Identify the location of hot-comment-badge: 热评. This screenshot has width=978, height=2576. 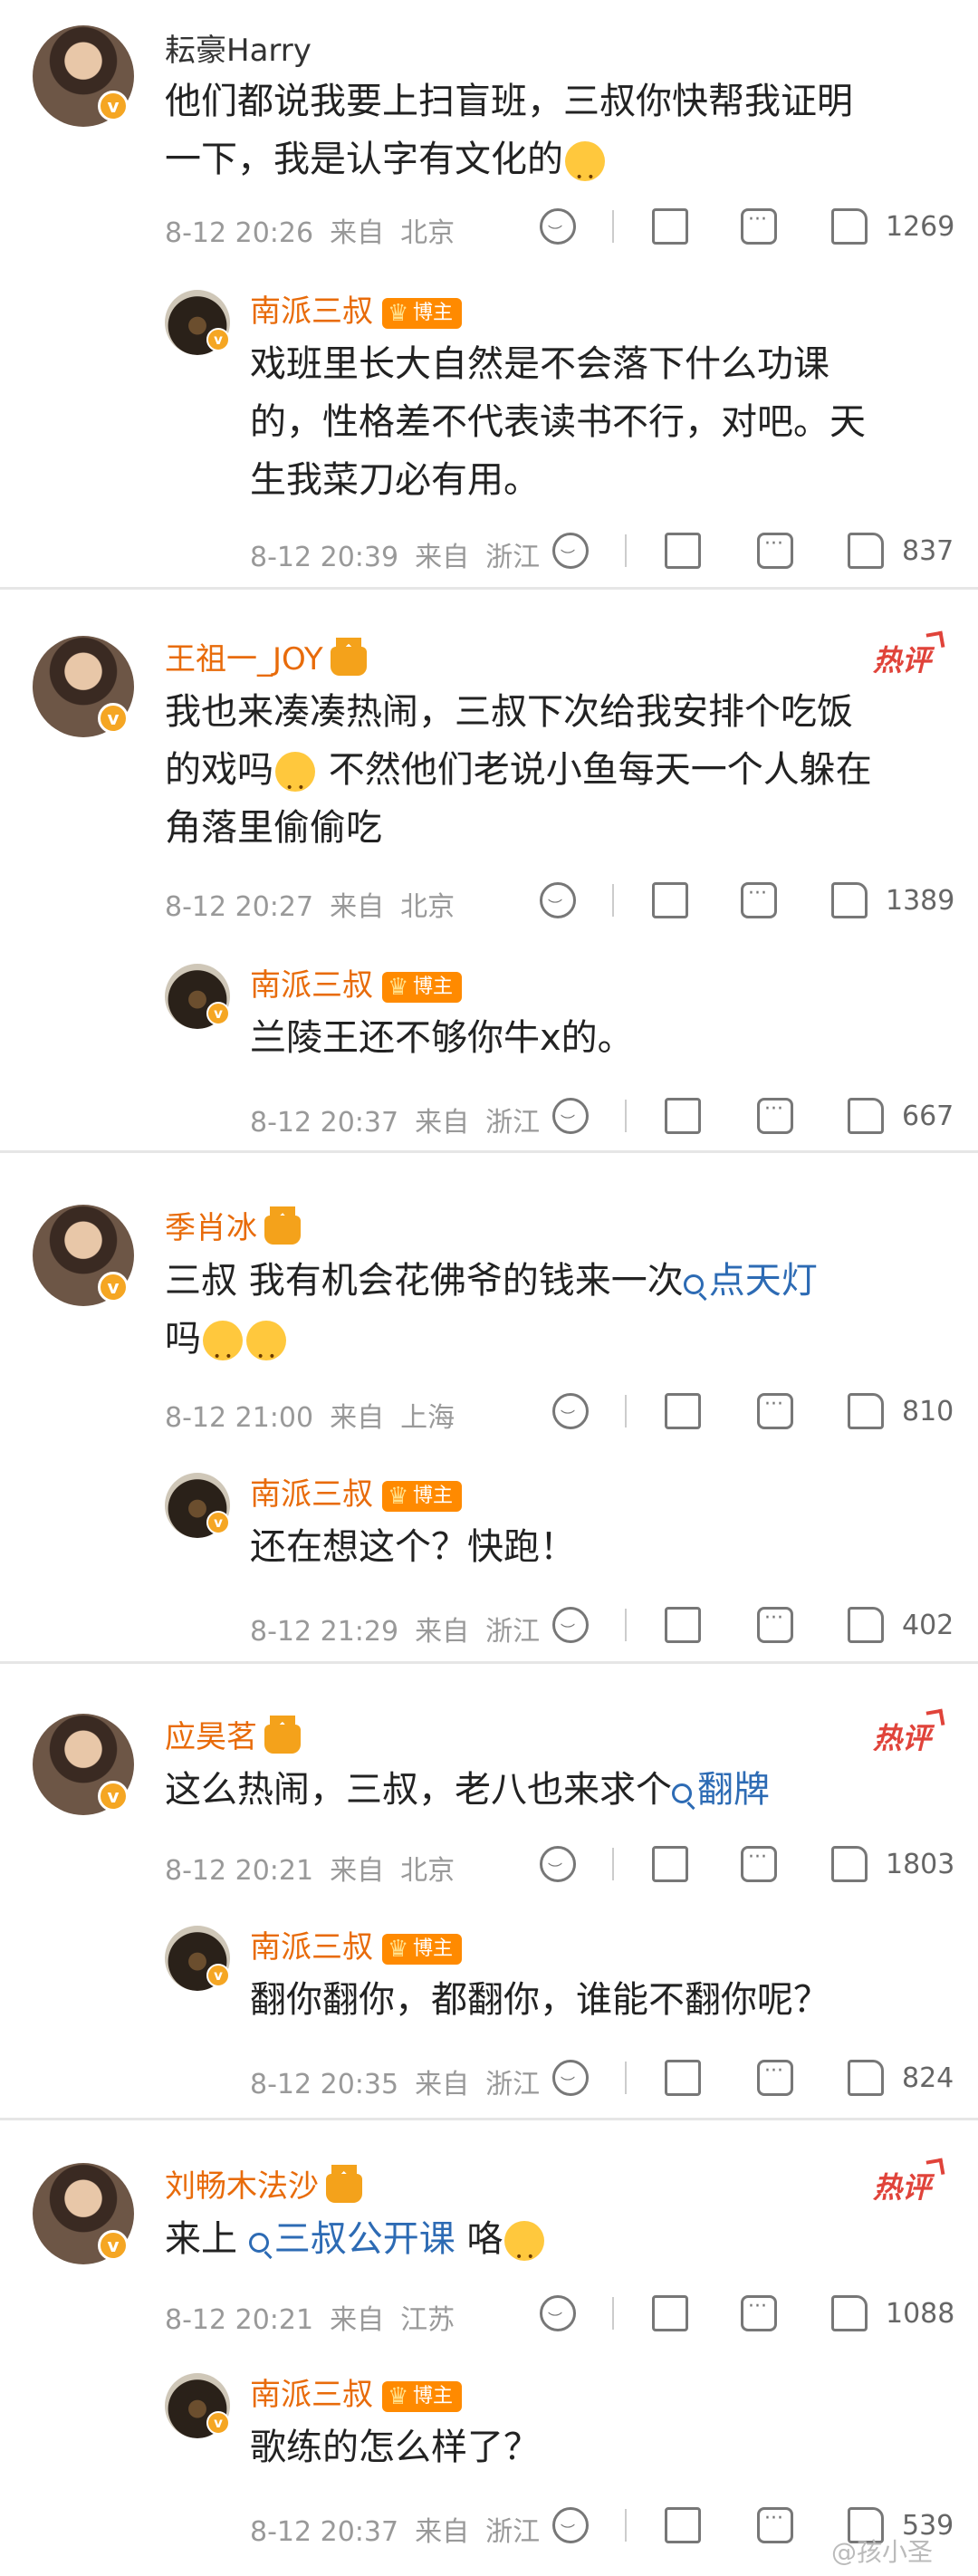
(902, 1736).